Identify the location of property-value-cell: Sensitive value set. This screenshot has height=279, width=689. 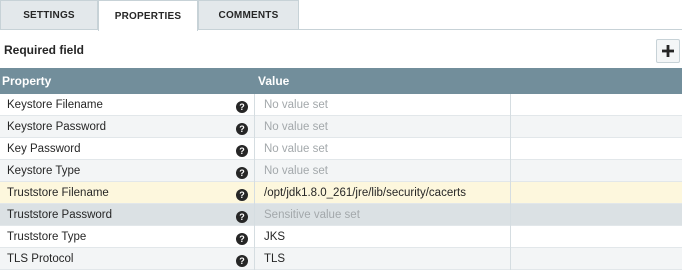
(383, 215).